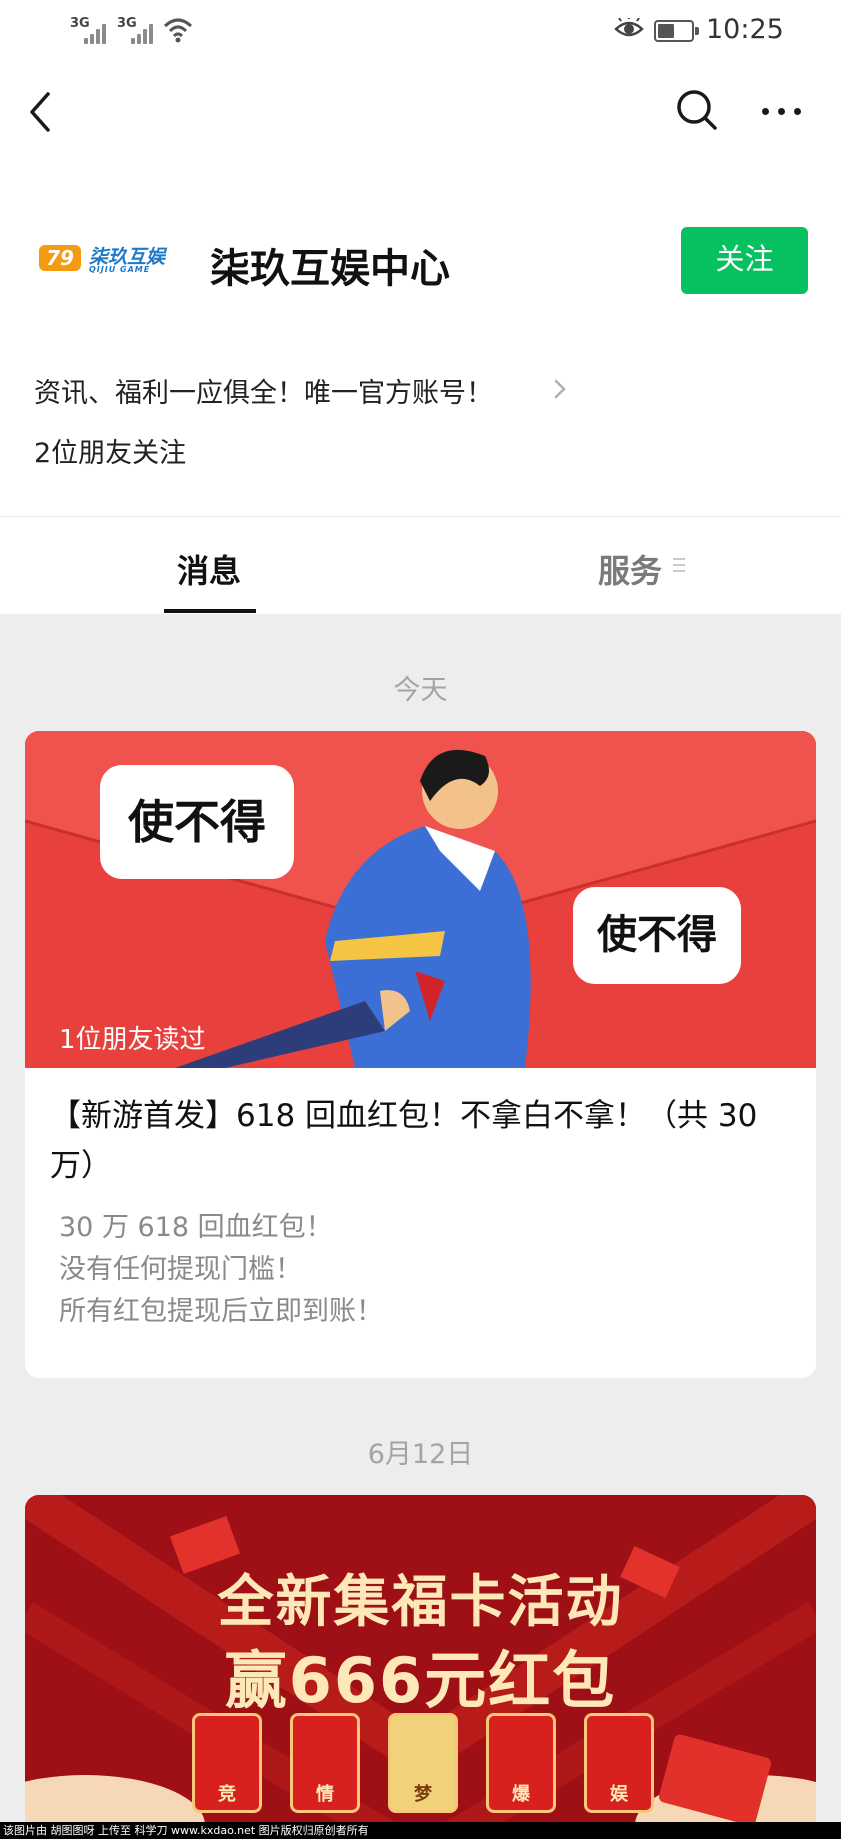  I want to click on account-intro: 资讯、福利一应俱全！唯一官方账号！, so click(263, 390).